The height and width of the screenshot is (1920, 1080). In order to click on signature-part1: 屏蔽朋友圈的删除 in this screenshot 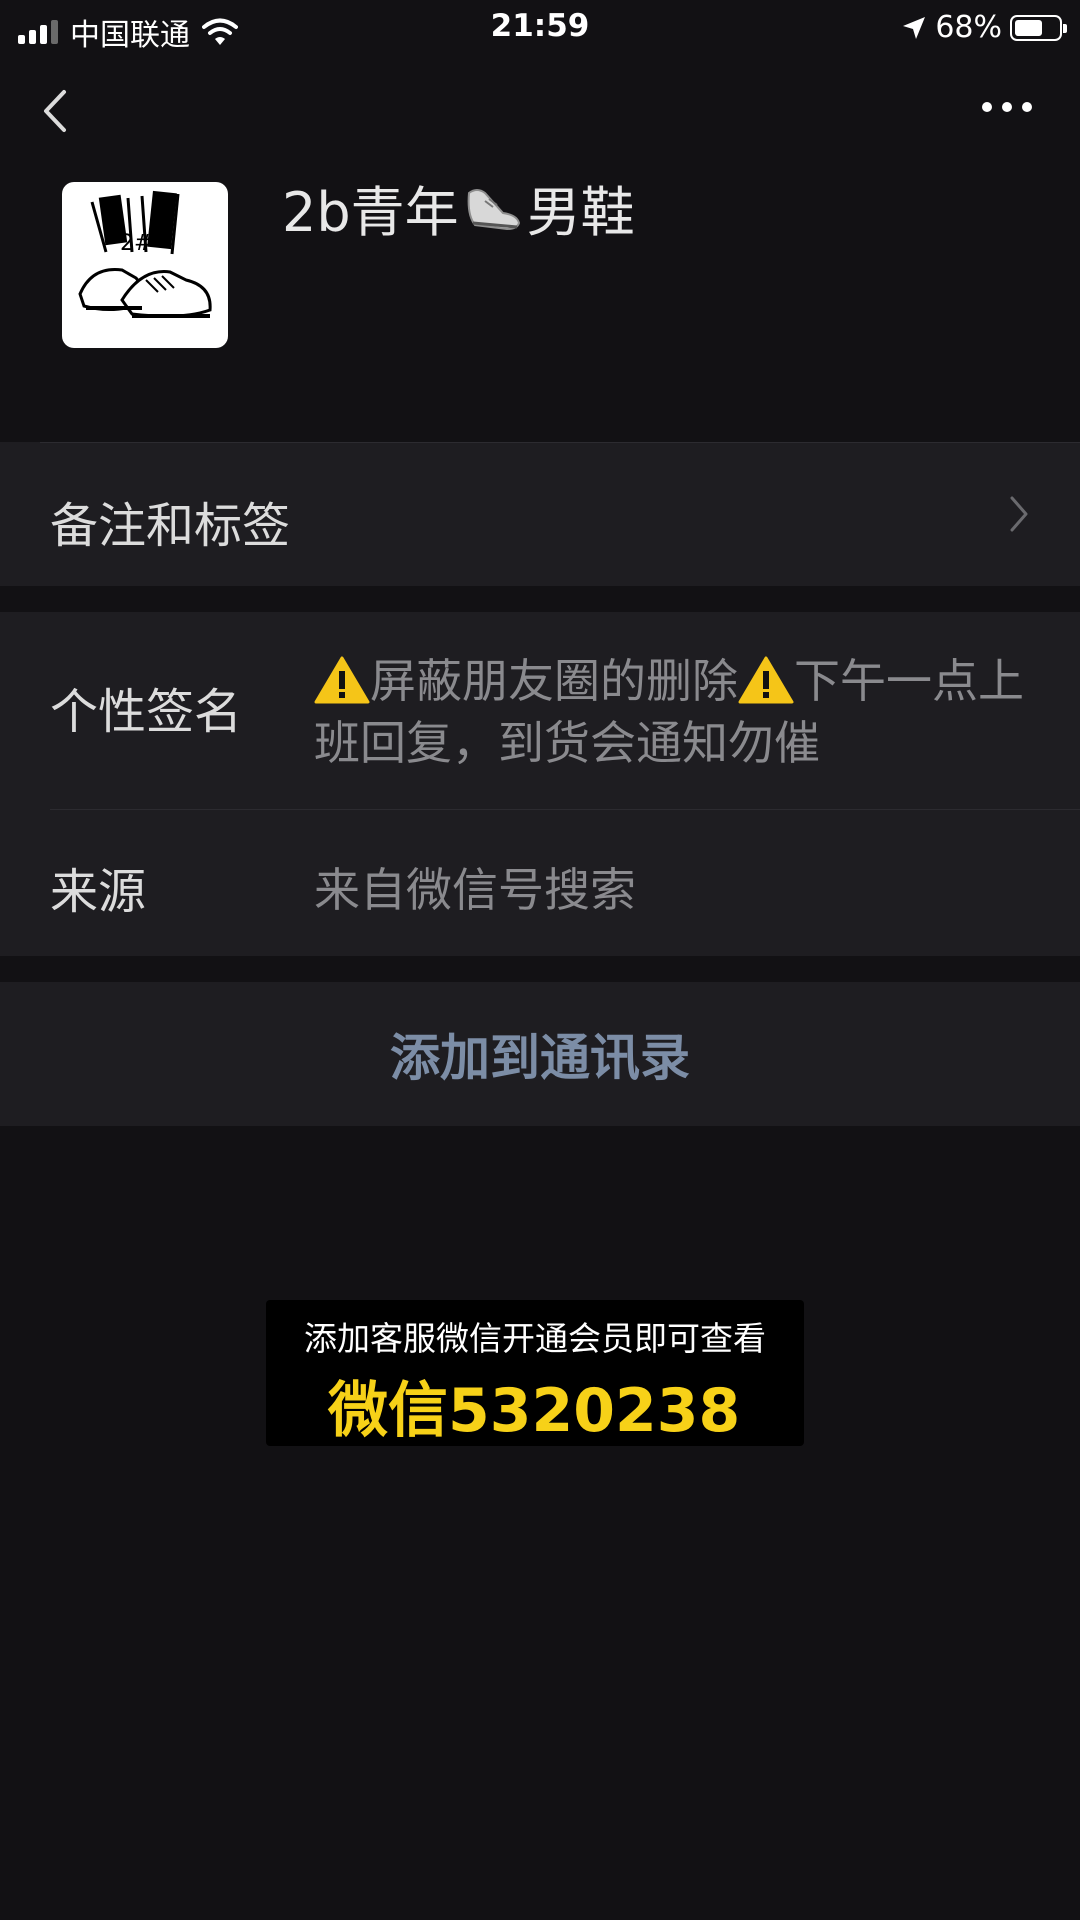, I will do `click(554, 681)`.